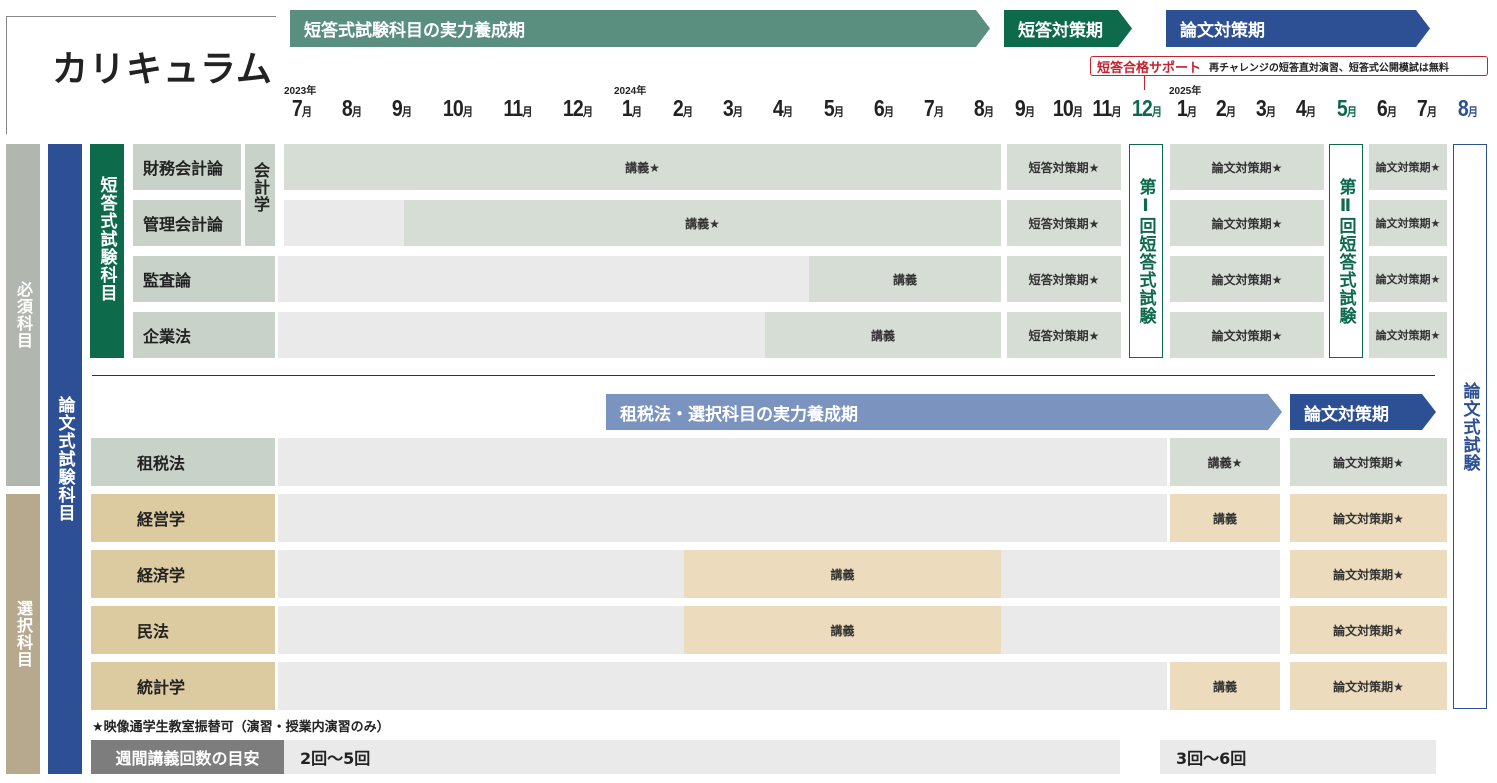 This screenshot has width=1497, height=783. Describe the element at coordinates (183, 518) in the screenshot. I see `subject-management: 経営学` at that location.